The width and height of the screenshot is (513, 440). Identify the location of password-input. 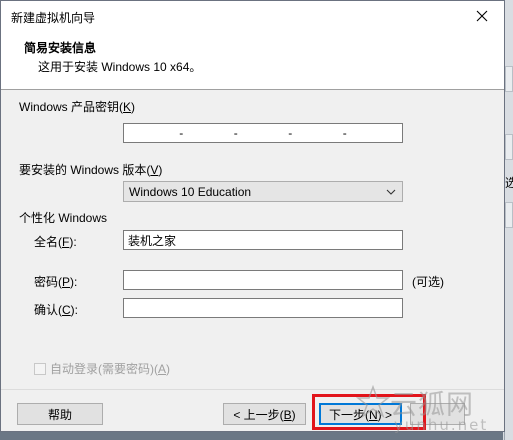
(263, 280).